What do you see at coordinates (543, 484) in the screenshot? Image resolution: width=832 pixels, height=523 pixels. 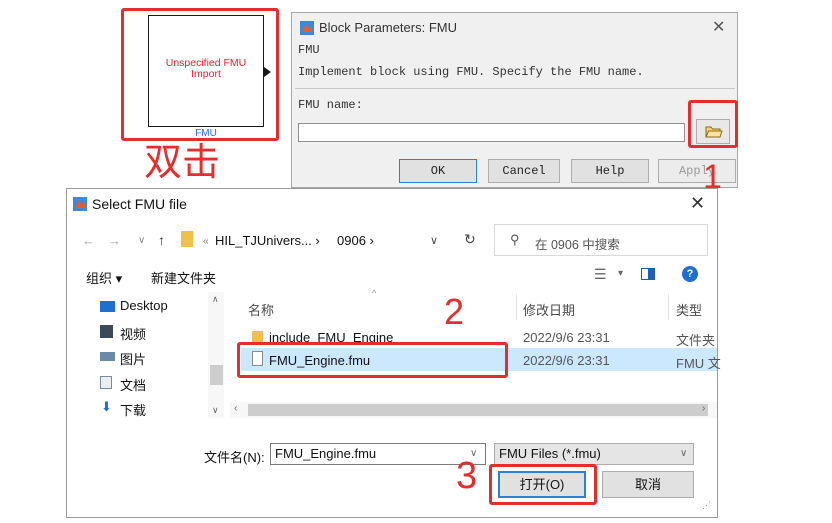 I see `open-highlight-box` at bounding box center [543, 484].